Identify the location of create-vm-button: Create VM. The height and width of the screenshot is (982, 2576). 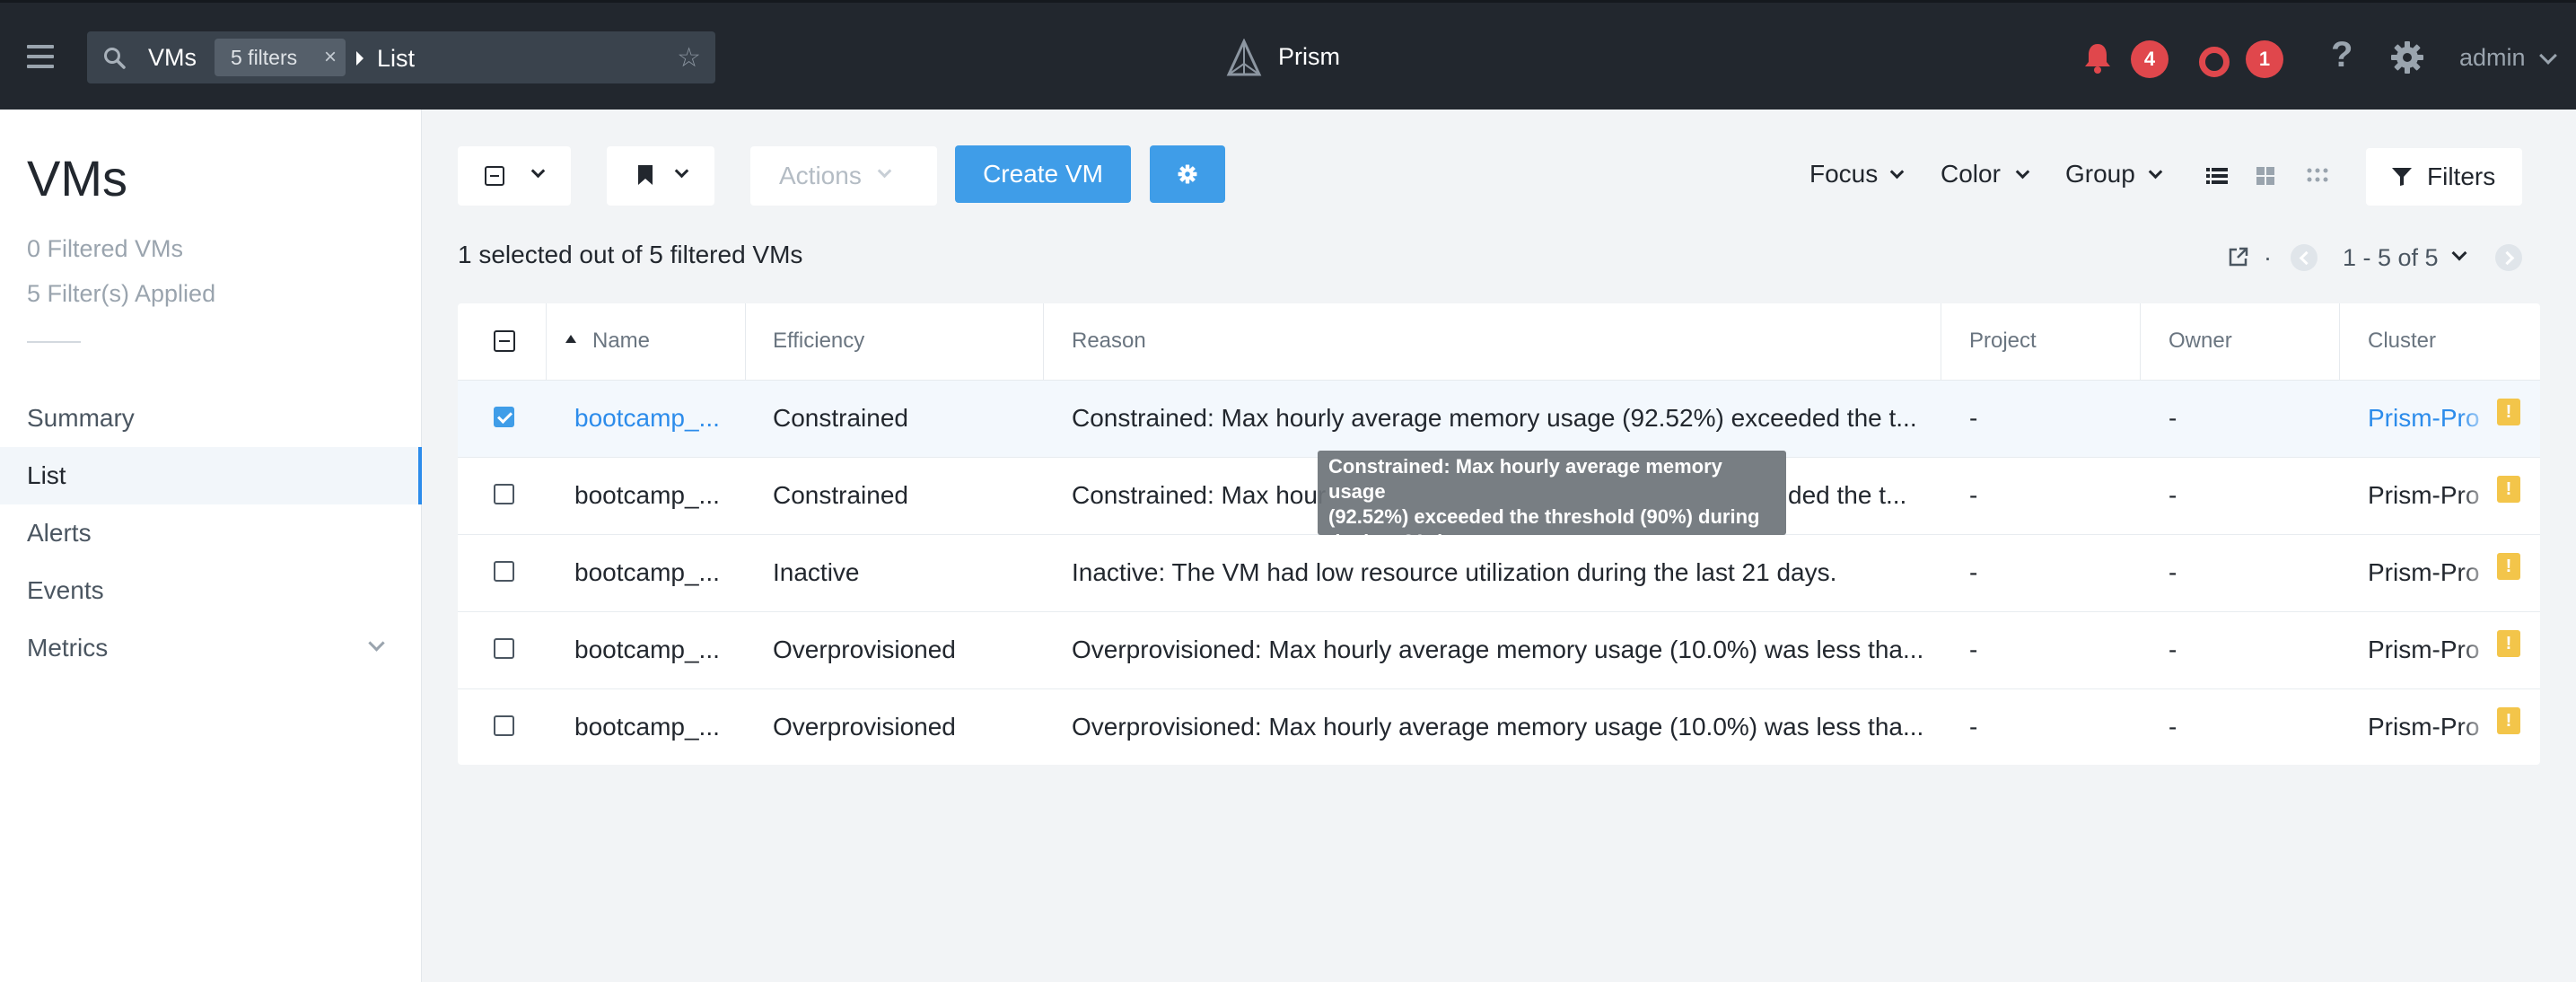
(1043, 174).